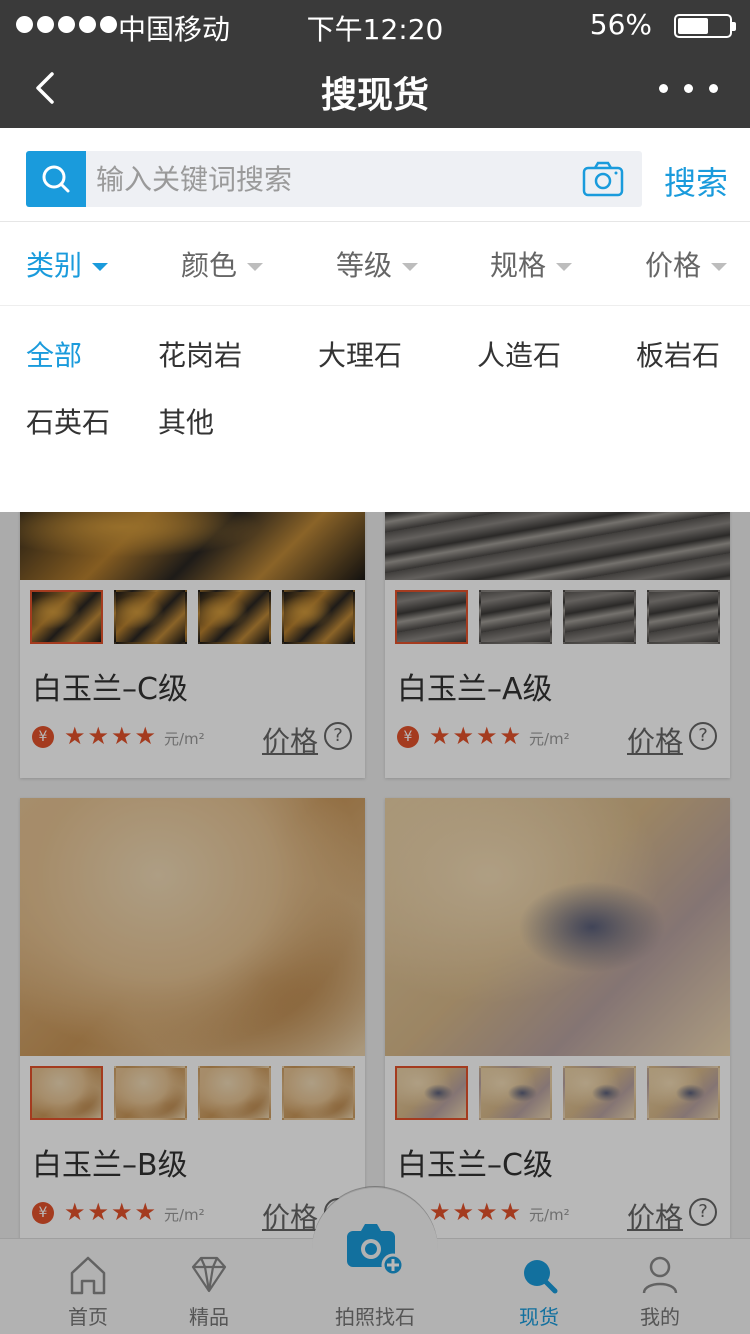  I want to click on filter-tab-label: 等级, so click(364, 265).